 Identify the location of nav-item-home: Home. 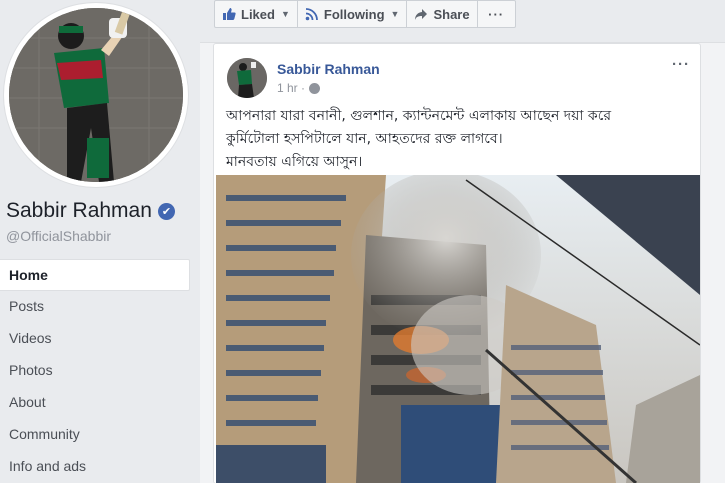
(95, 275).